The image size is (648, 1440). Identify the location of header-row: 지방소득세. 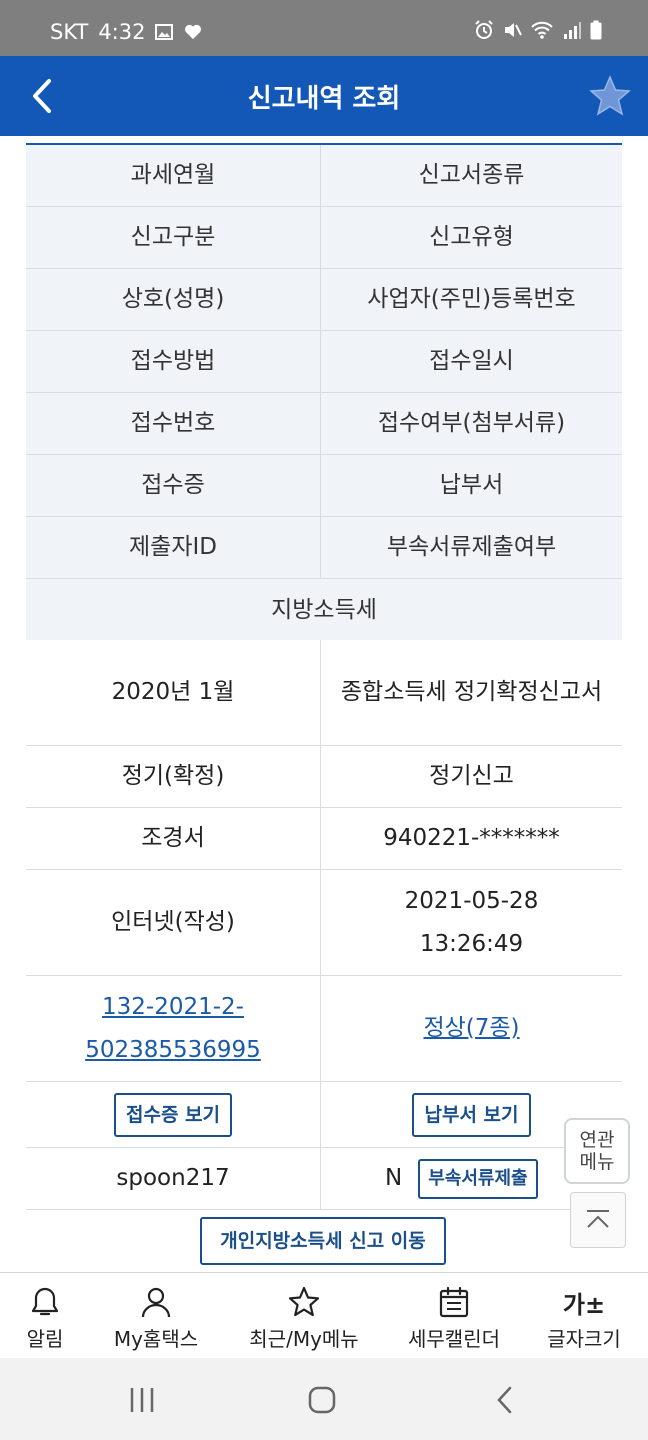
(324, 610).